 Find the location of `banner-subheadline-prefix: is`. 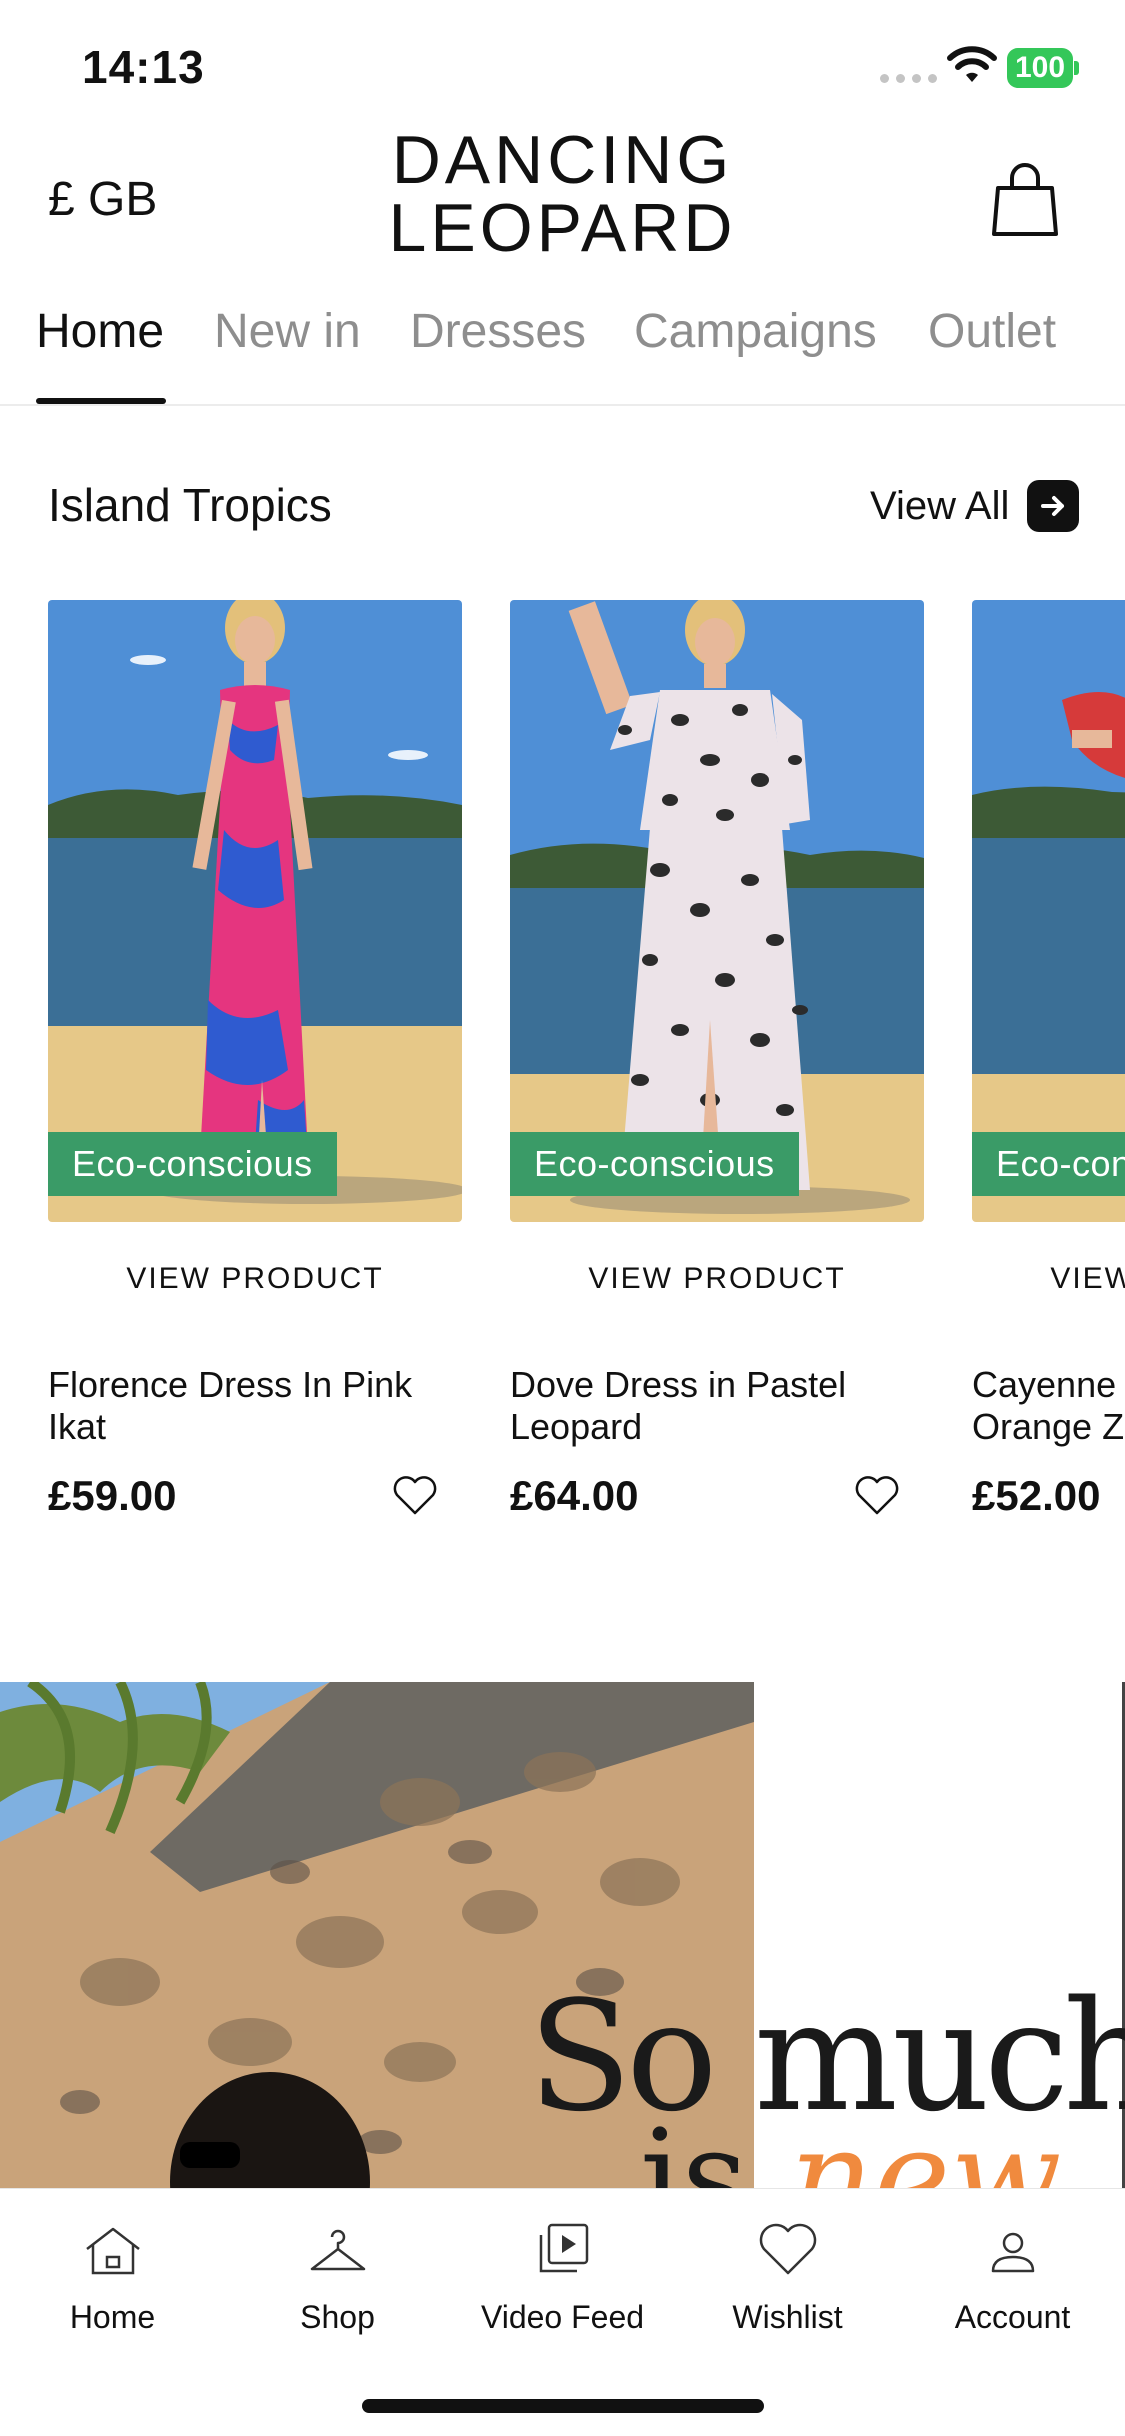

banner-subheadline-prefix: is is located at coordinates (715, 2145).